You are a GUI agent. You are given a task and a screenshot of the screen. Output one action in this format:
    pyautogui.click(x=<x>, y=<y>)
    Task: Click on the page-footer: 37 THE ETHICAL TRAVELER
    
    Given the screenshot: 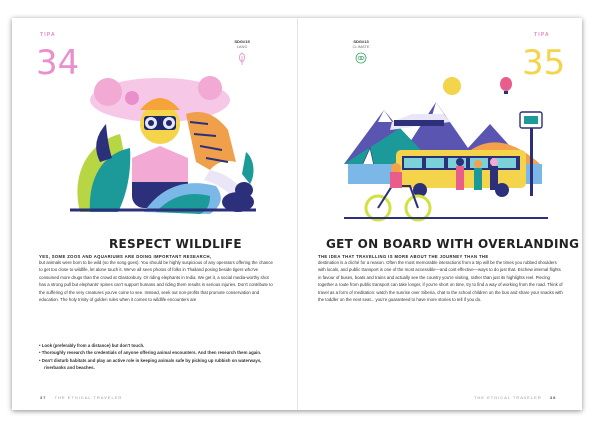 What is the action you would take?
    pyautogui.click(x=81, y=397)
    